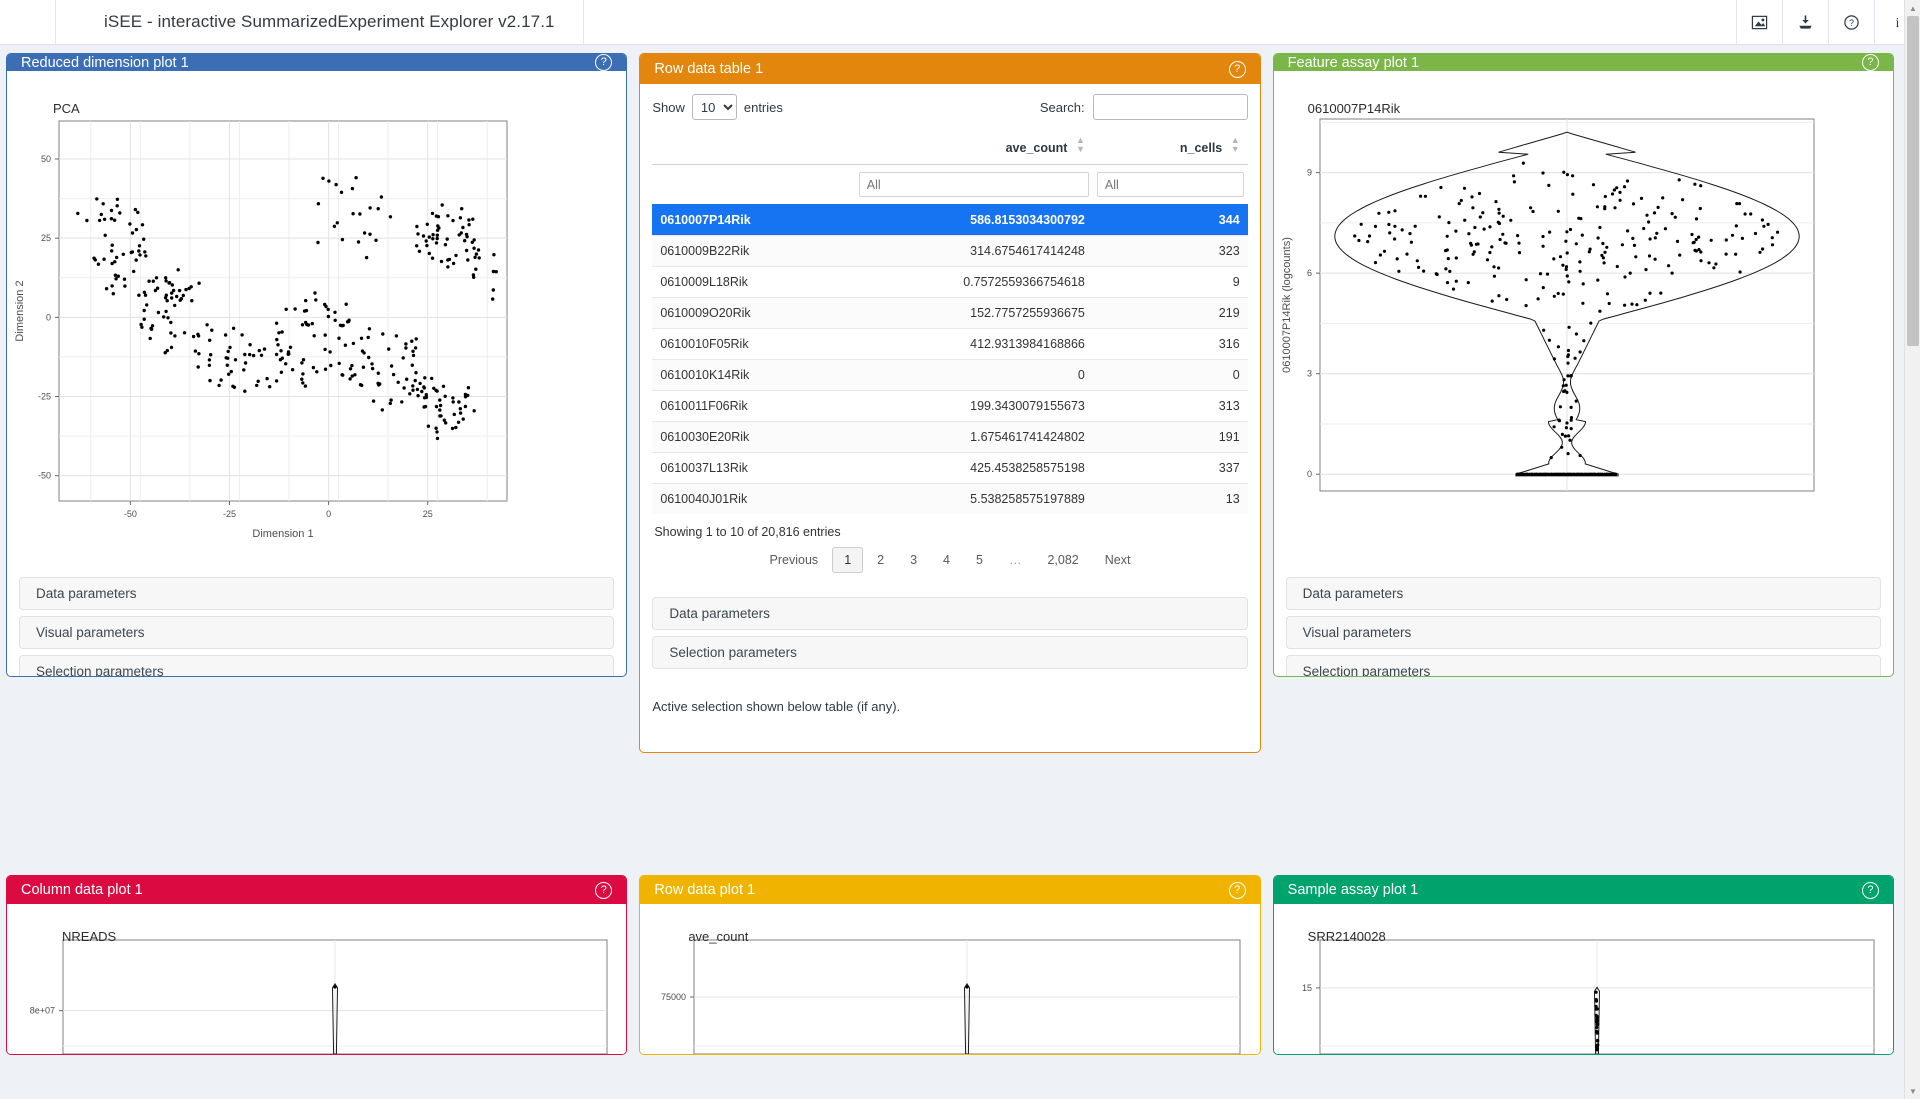 The height and width of the screenshot is (1099, 1920). What do you see at coordinates (1170, 251) in the screenshot?
I see `cell-n-cells: 323` at bounding box center [1170, 251].